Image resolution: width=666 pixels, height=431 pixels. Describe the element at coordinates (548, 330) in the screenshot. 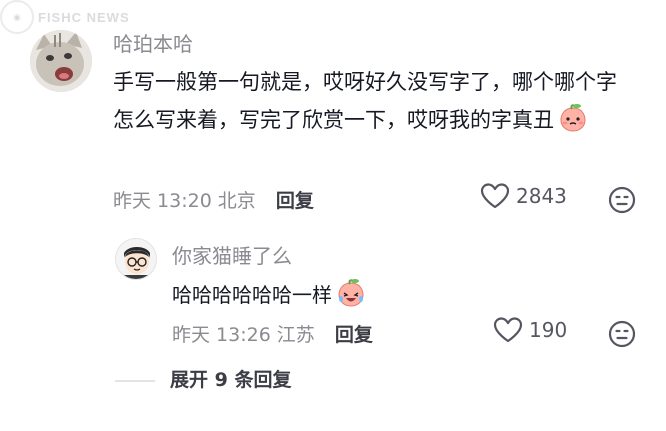

I see `reply-like-count: 190` at that location.